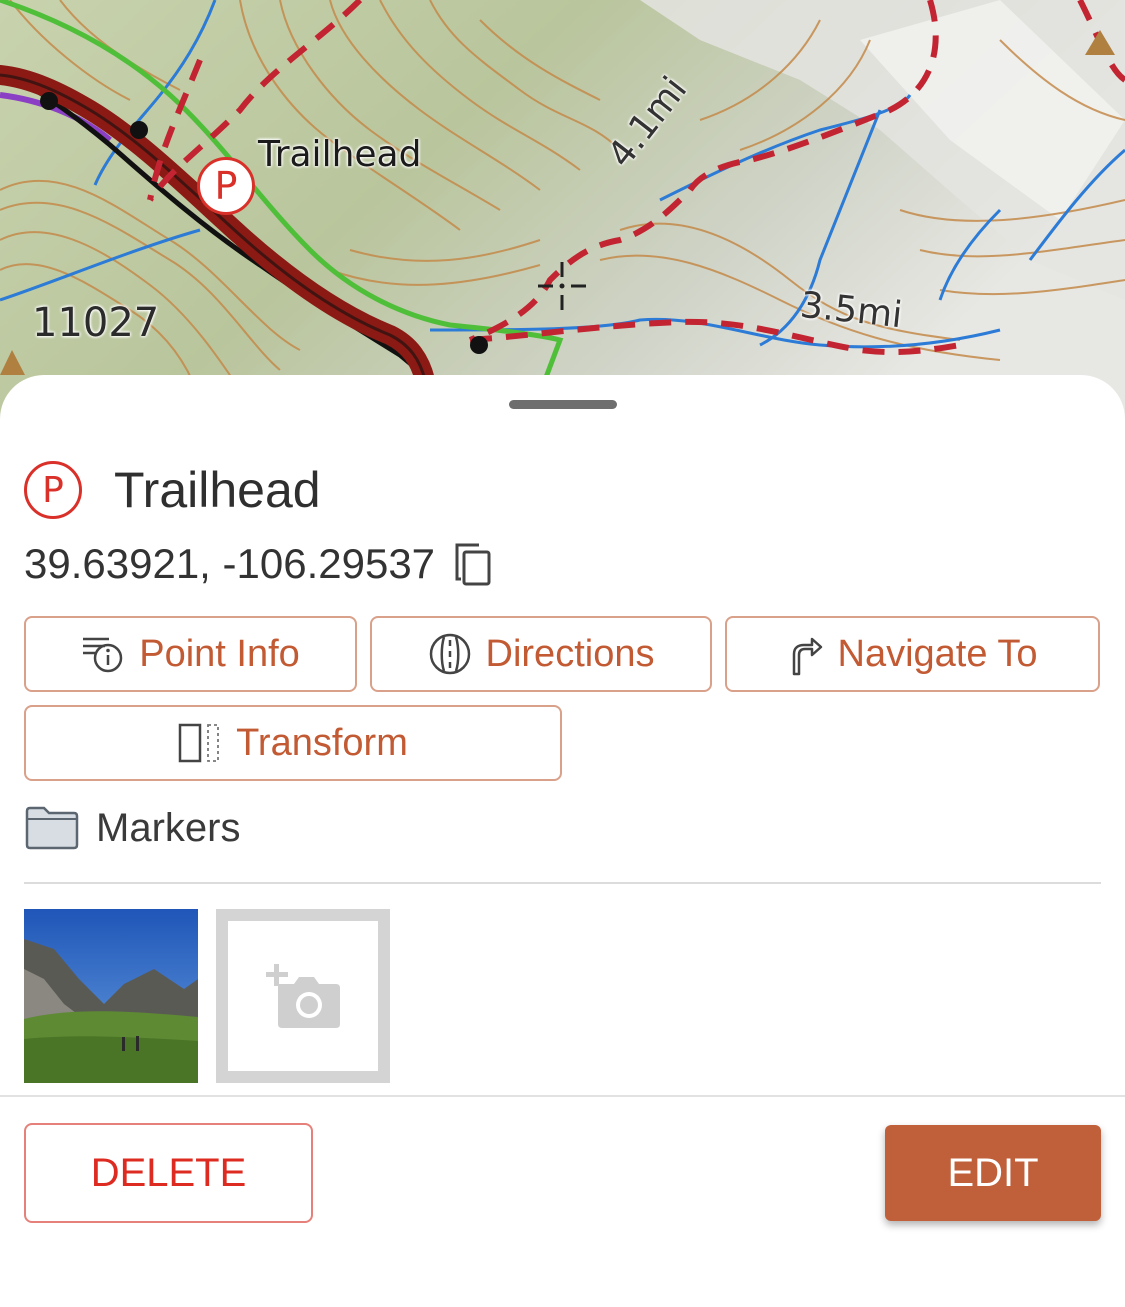 This screenshot has width=1125, height=1307. I want to click on navigate-to-button: Navigate To, so click(912, 654).